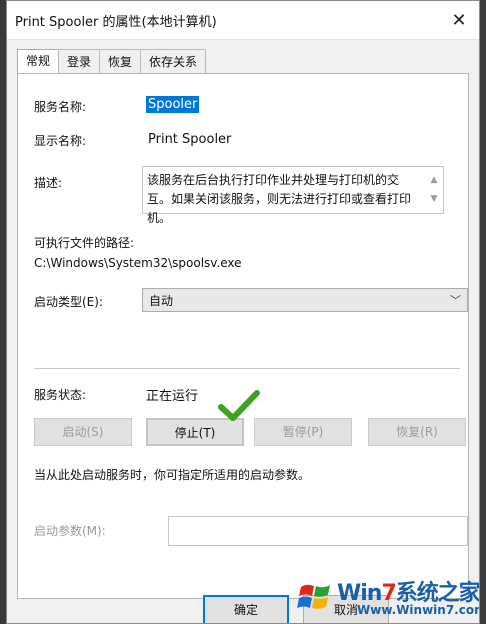  Describe the element at coordinates (418, 610) in the screenshot. I see `watermark-url: Www.Winwin7.com` at that location.